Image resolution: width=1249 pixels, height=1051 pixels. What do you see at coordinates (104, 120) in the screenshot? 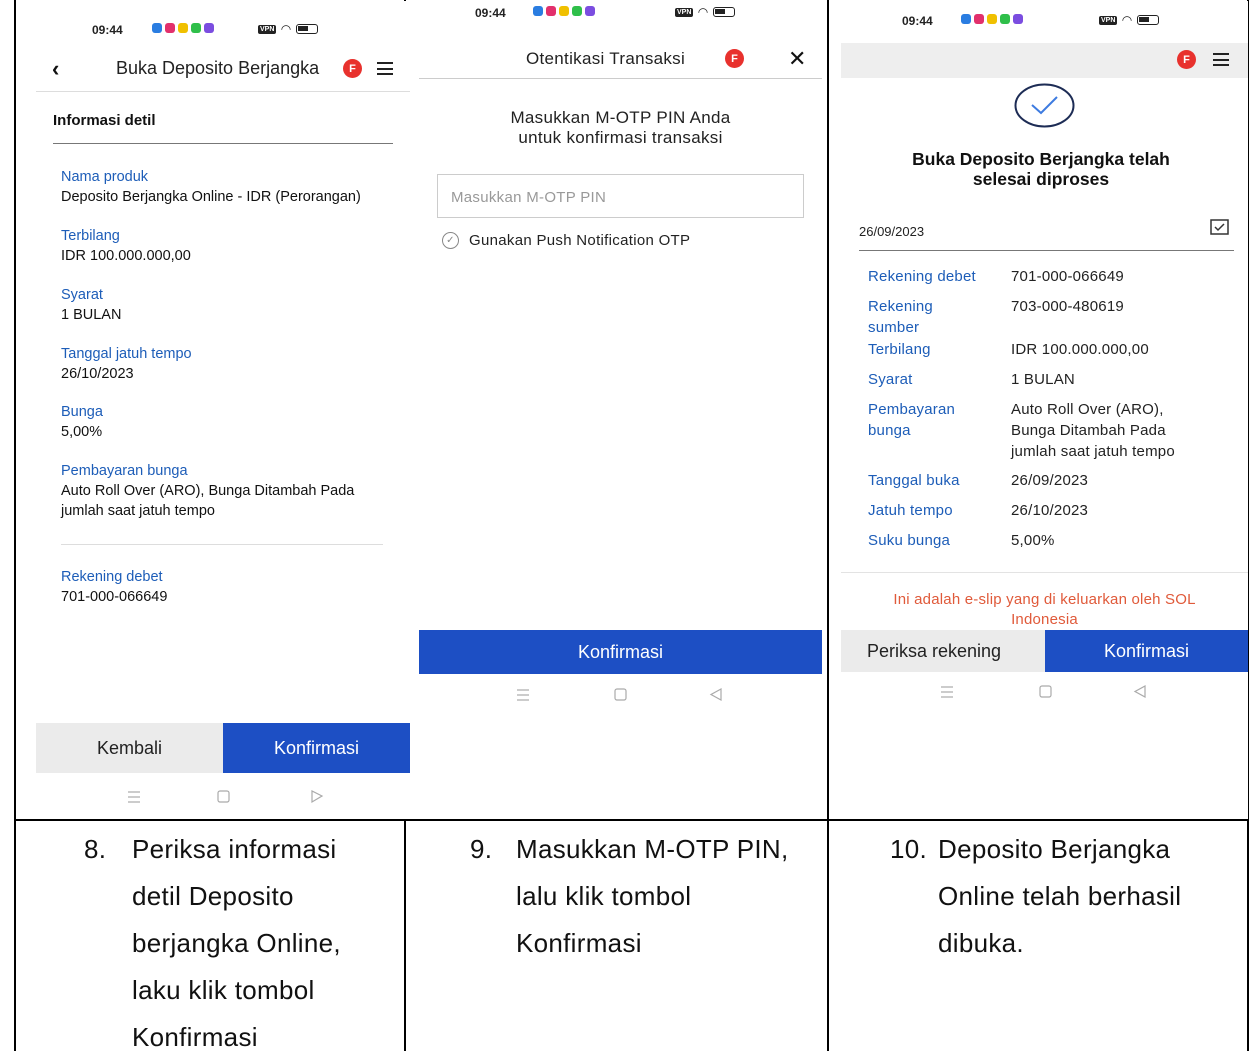
I see `section-title: Informasi detil` at bounding box center [104, 120].